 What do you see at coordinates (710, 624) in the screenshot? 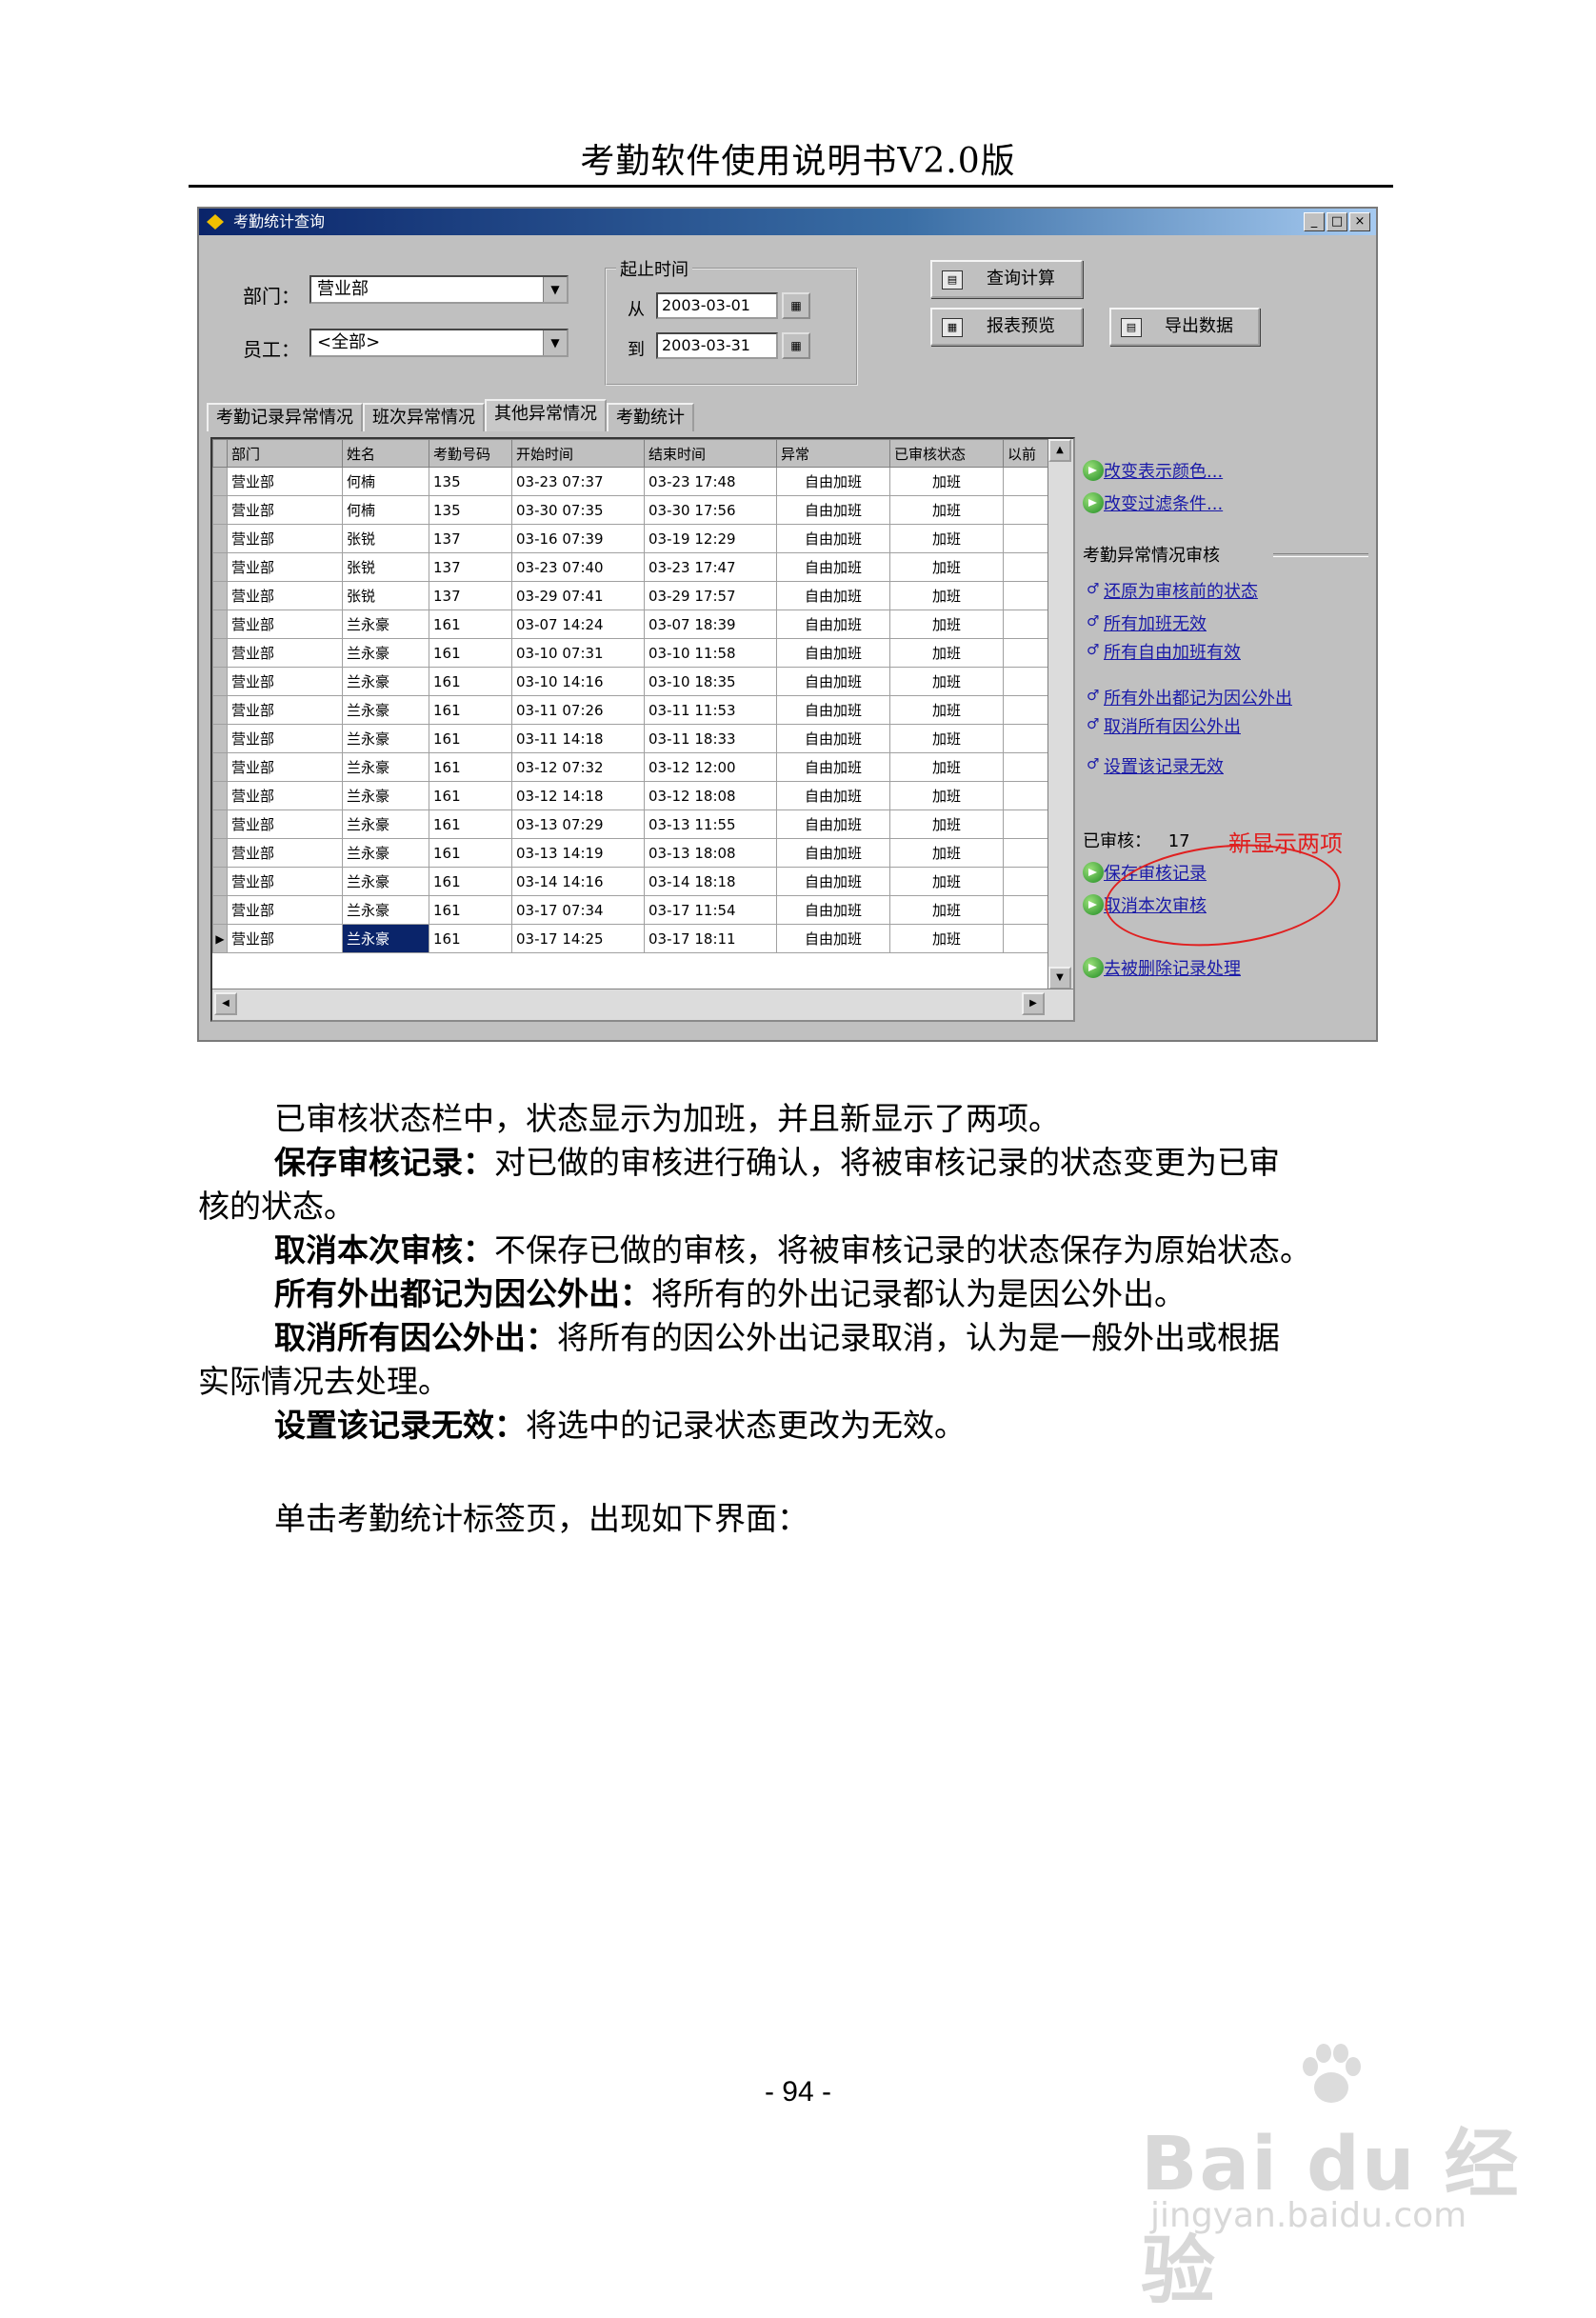
I see `table-cell: 03-07 18:39` at bounding box center [710, 624].